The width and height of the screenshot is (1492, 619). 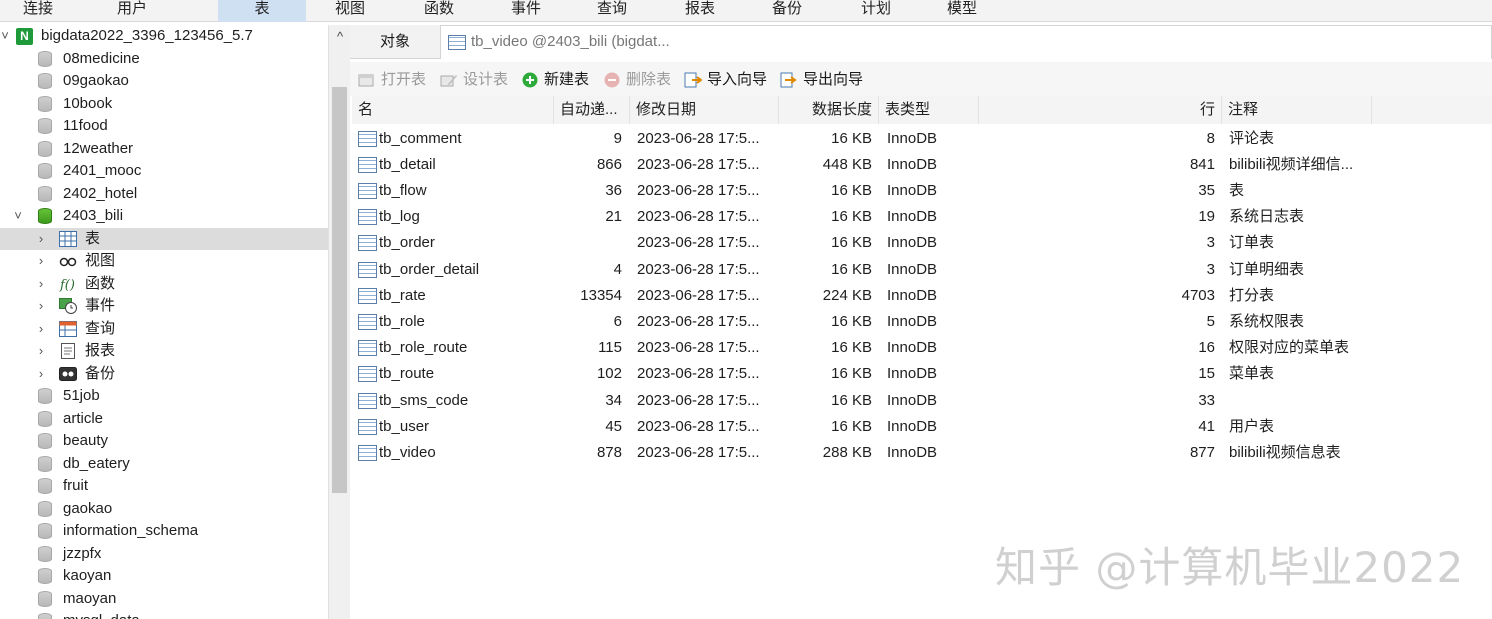 What do you see at coordinates (164, 126) in the screenshot?
I see `tree-database: 11food` at bounding box center [164, 126].